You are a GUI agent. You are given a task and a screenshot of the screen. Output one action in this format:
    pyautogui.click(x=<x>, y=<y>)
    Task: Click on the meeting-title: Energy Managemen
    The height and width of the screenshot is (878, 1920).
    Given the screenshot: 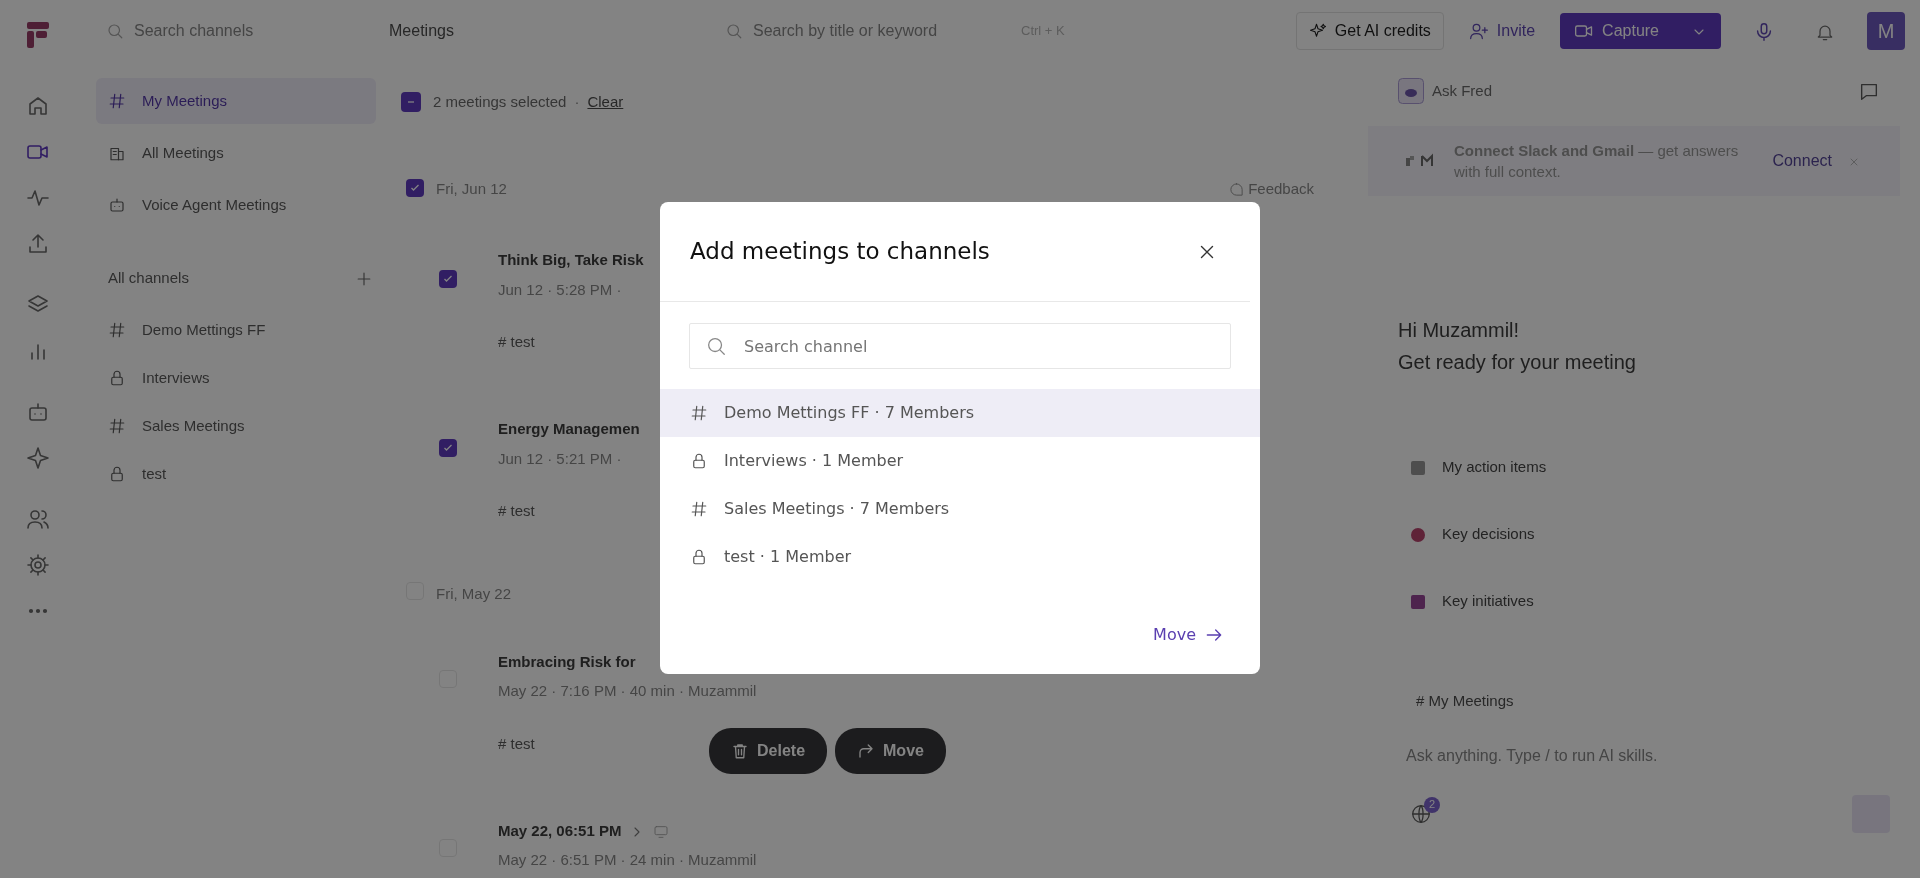 What is the action you would take?
    pyautogui.click(x=569, y=429)
    